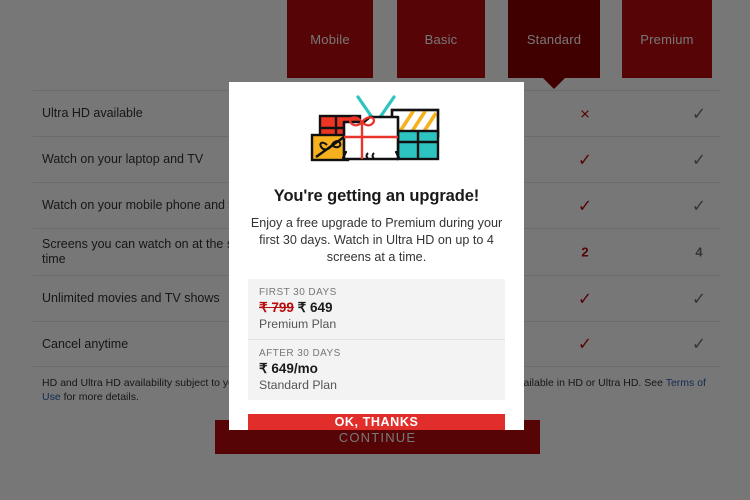  Describe the element at coordinates (298, 292) in the screenshot. I see `pricing-term-label: FIRST 30 DAYS` at that location.